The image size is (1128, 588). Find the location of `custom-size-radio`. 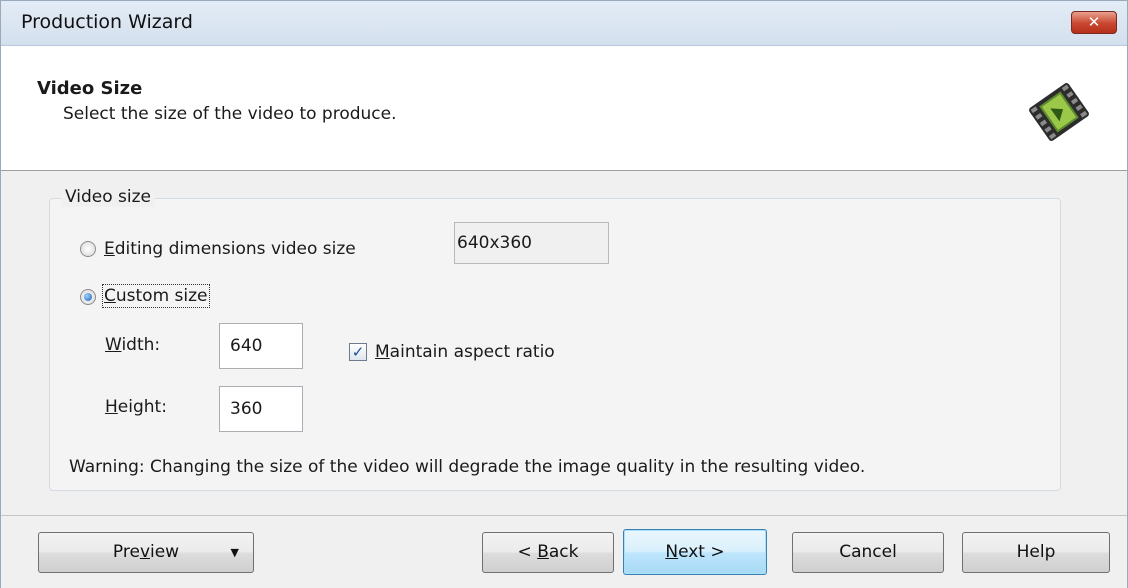

custom-size-radio is located at coordinates (88, 297).